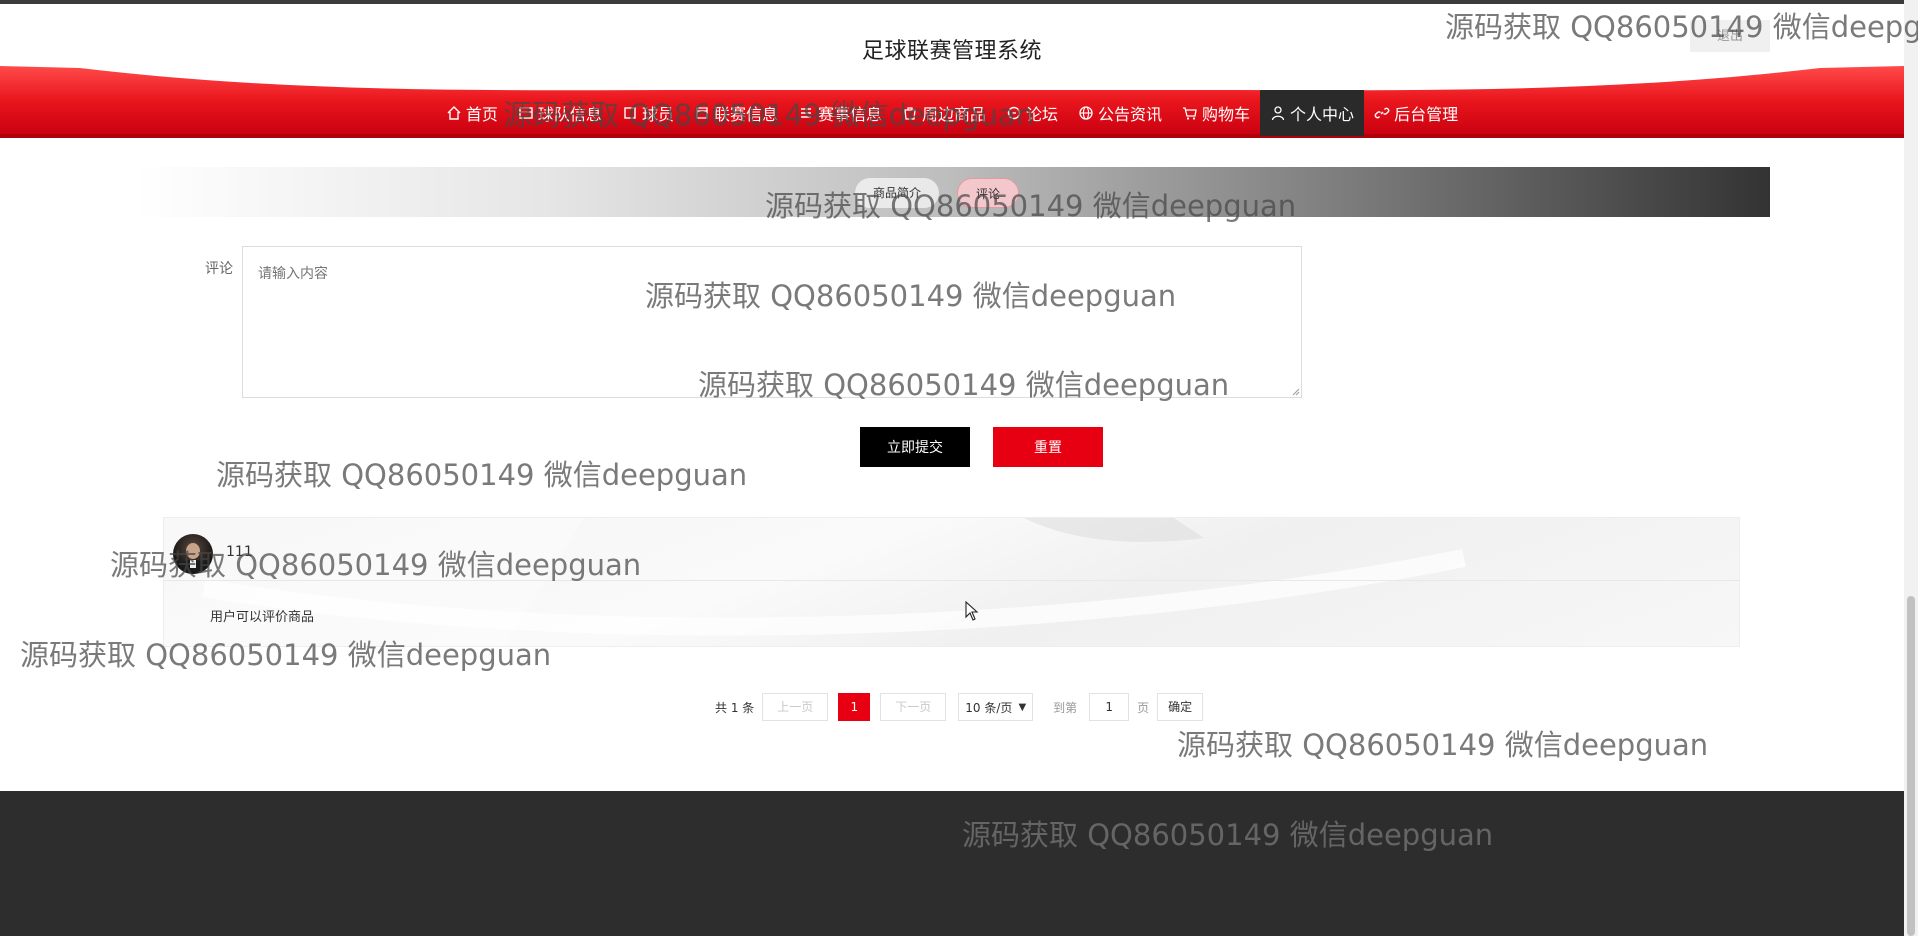 This screenshot has width=1918, height=936. I want to click on next-page-button: 下一页, so click(913, 707).